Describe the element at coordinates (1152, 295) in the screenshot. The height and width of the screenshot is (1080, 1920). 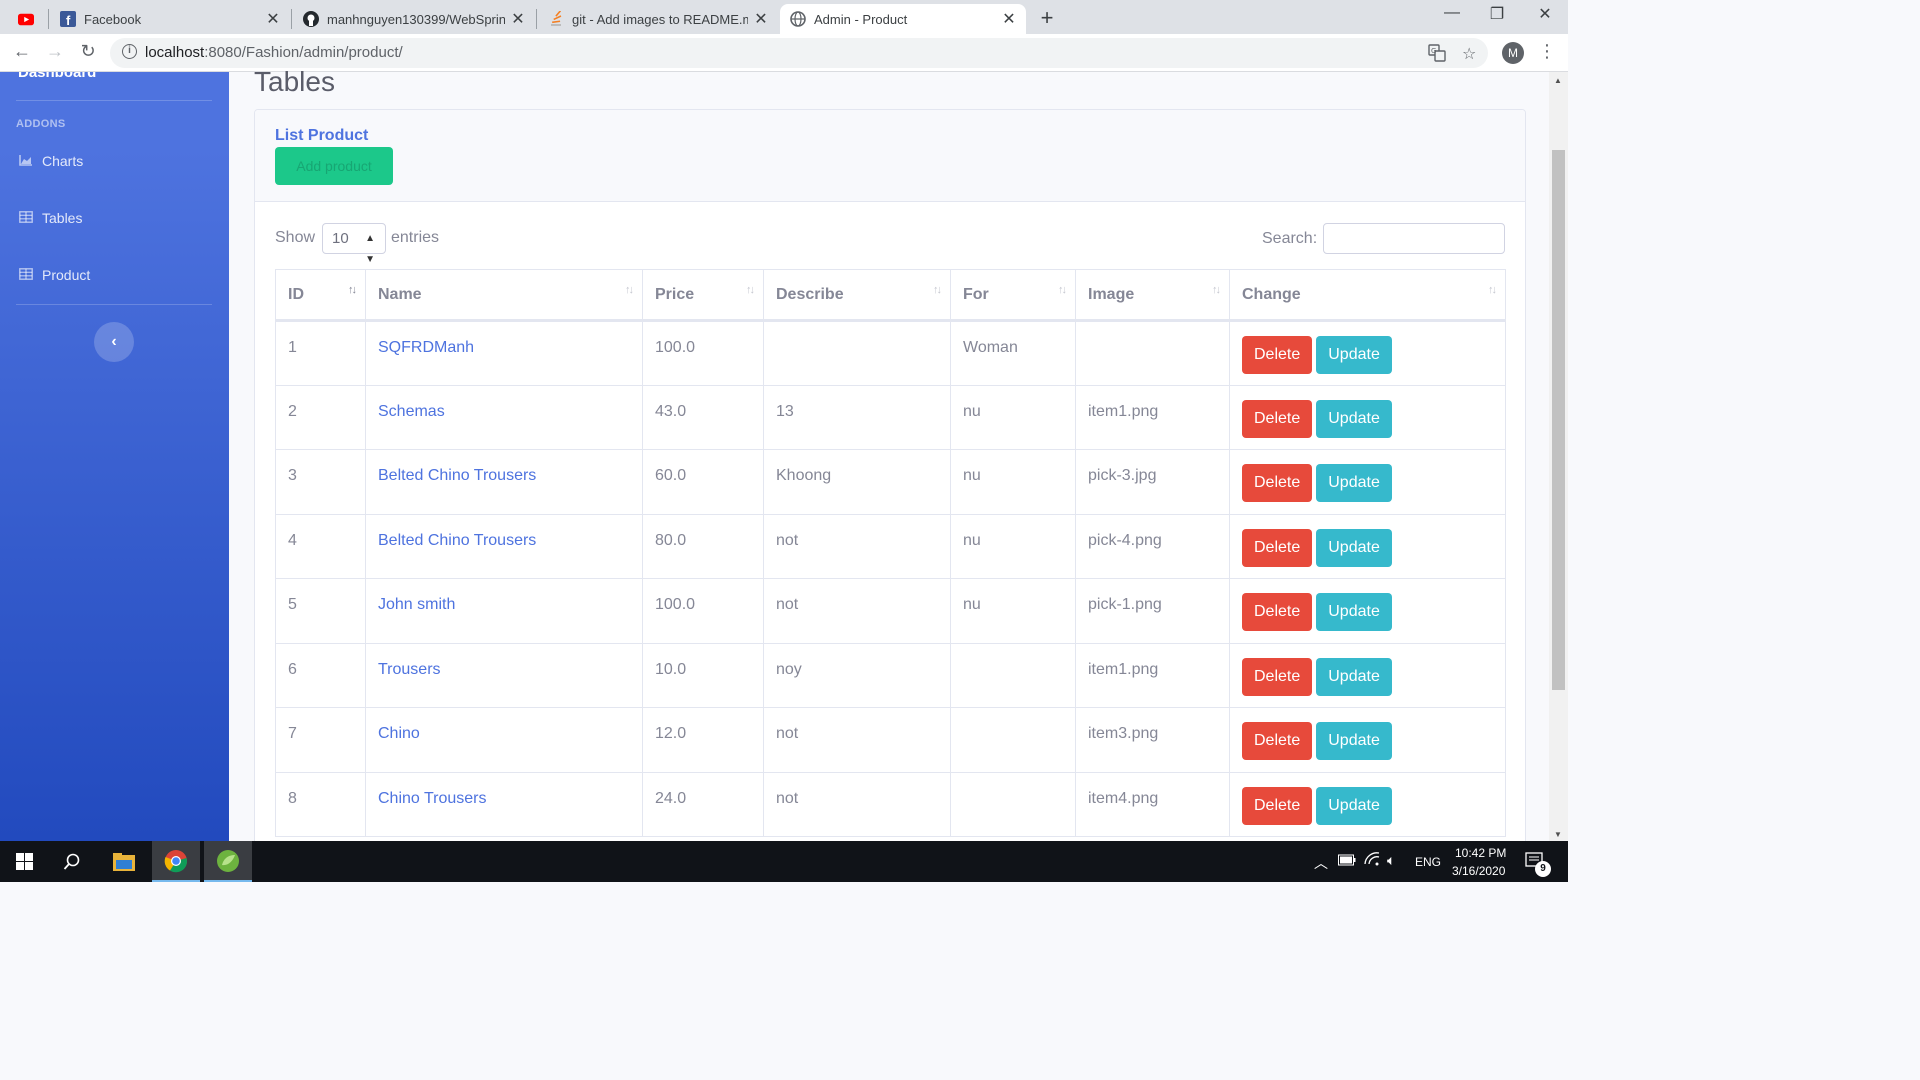
I see `column-header-image: Image ↑↓` at that location.